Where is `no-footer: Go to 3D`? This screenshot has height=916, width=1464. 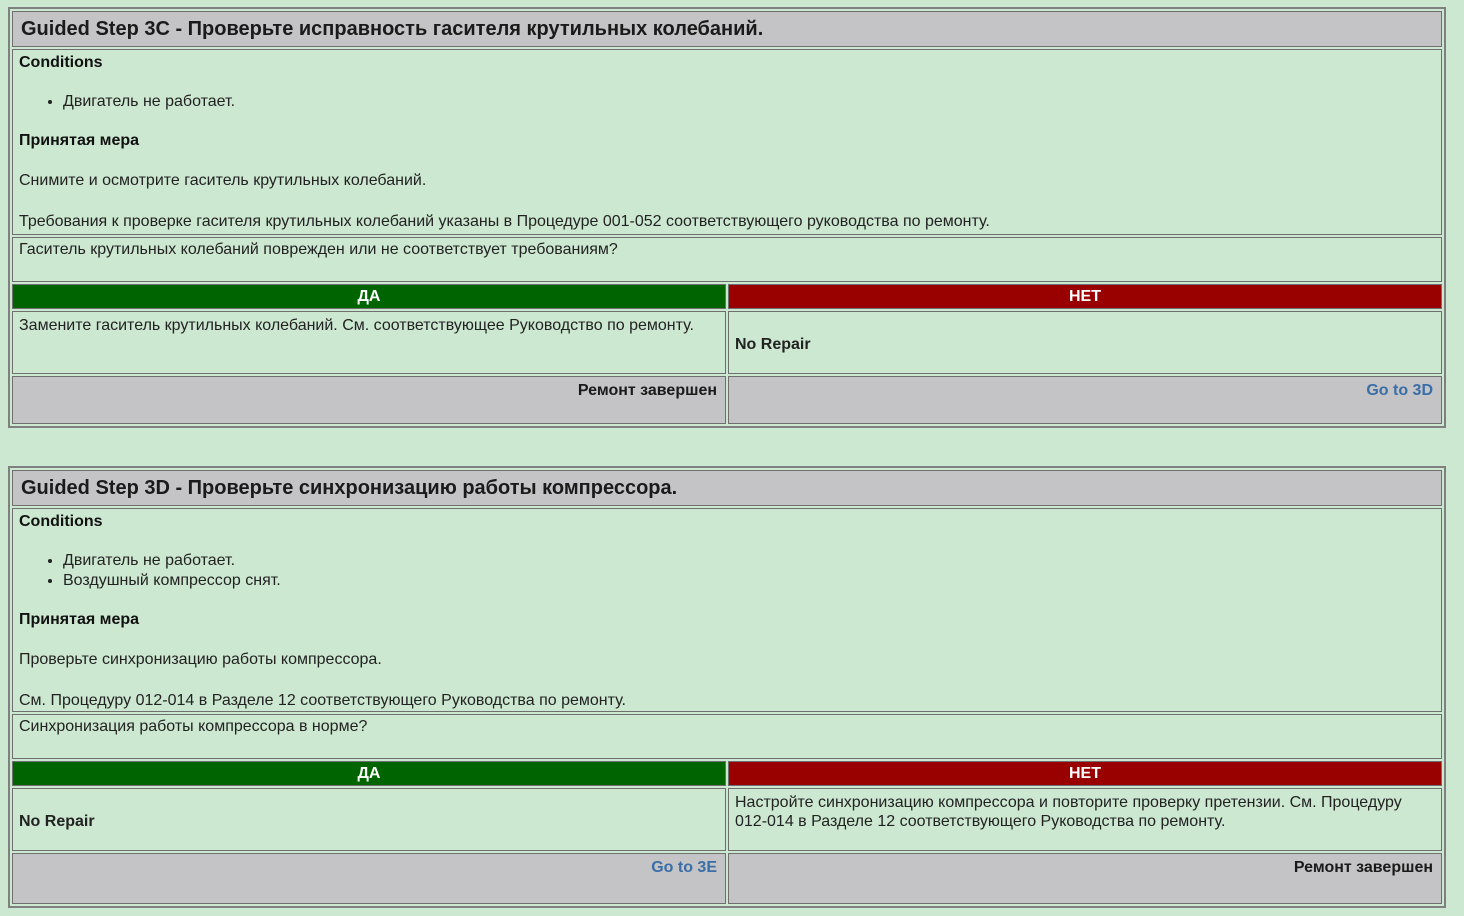
no-footer: Go to 3D is located at coordinates (1085, 400).